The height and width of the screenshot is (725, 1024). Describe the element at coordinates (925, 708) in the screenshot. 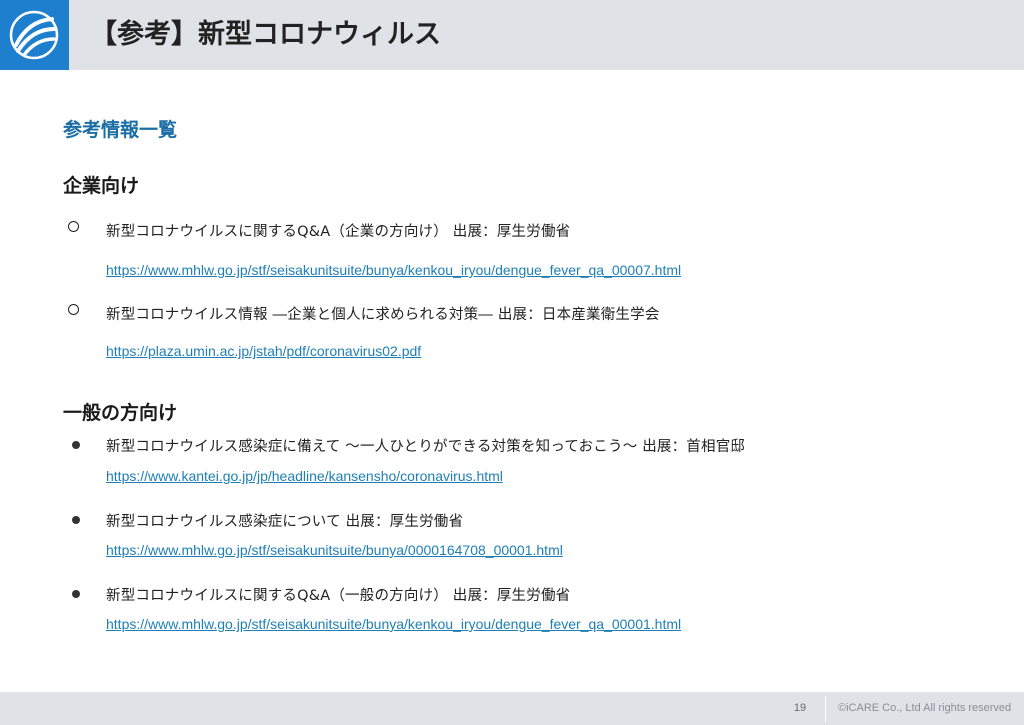

I see `copyright-text: ©iCARE Co., Ltd All rights reserved` at that location.